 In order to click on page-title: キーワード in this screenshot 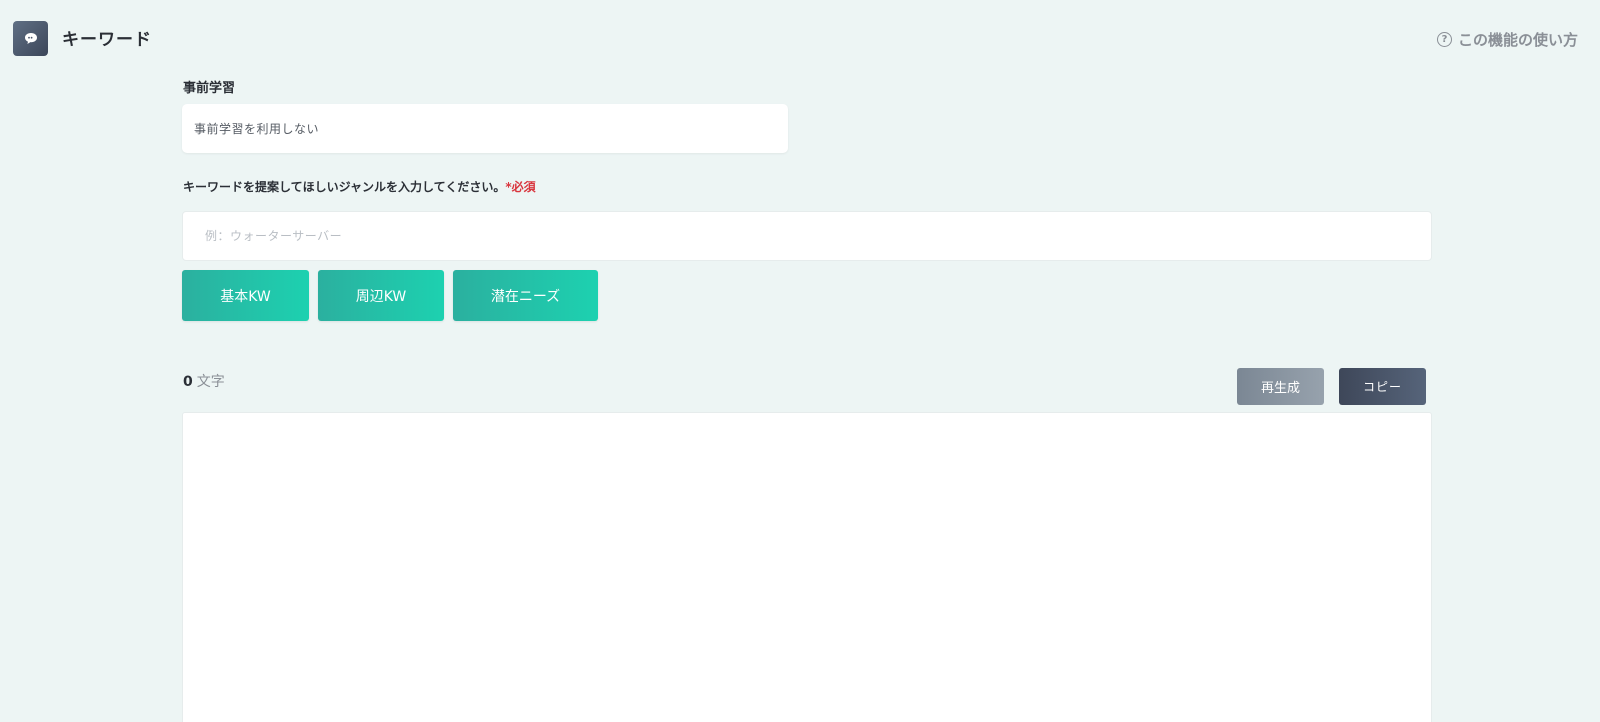, I will do `click(107, 40)`.